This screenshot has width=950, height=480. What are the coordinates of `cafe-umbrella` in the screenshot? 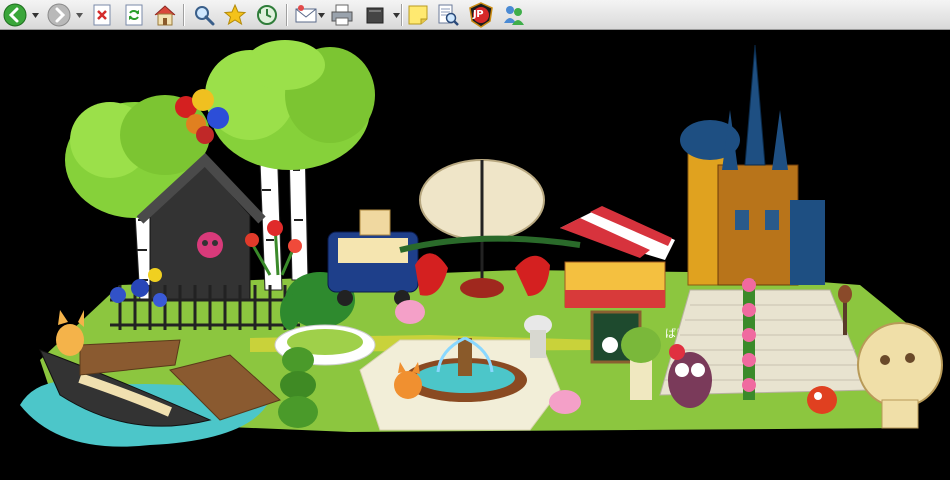 It's located at (482, 228).